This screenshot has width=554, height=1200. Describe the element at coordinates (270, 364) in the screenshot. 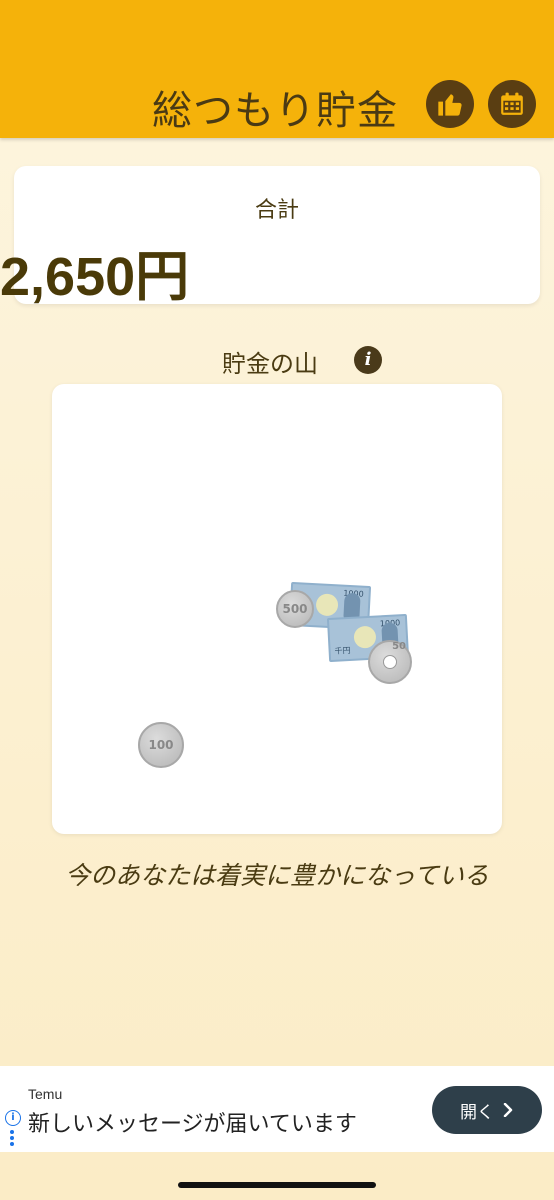

I see `savings-pile-title: 貯金の山` at that location.